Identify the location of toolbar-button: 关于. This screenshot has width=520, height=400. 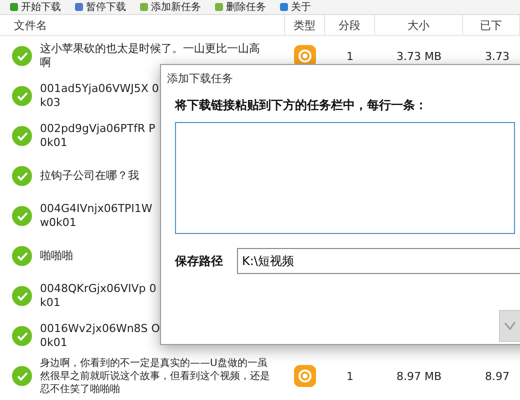
(295, 7).